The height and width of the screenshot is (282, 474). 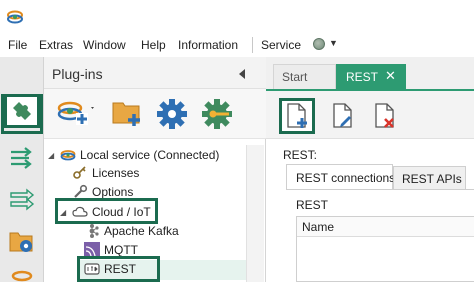 What do you see at coordinates (68, 155) in the screenshot?
I see `local-service-icon` at bounding box center [68, 155].